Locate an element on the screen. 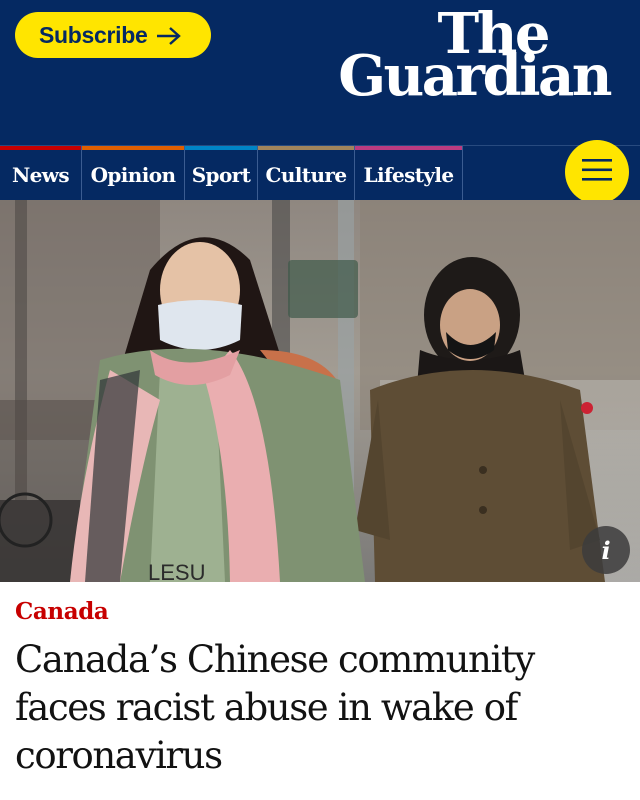 Image resolution: width=640 pixels, height=800 pixels. nav-item-label: Lifestyle is located at coordinates (408, 174).